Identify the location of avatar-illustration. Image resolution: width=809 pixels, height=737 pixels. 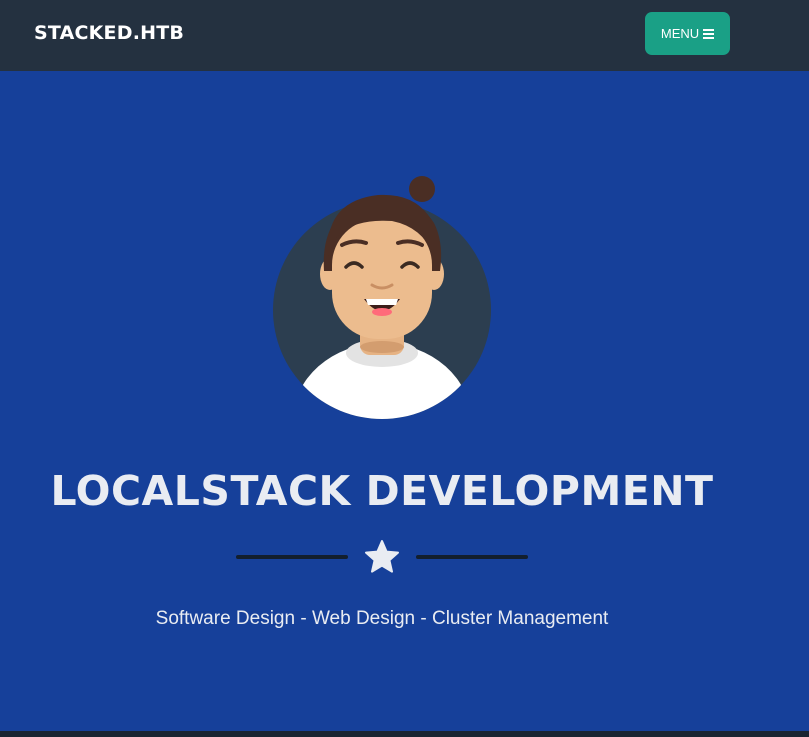
(382, 297).